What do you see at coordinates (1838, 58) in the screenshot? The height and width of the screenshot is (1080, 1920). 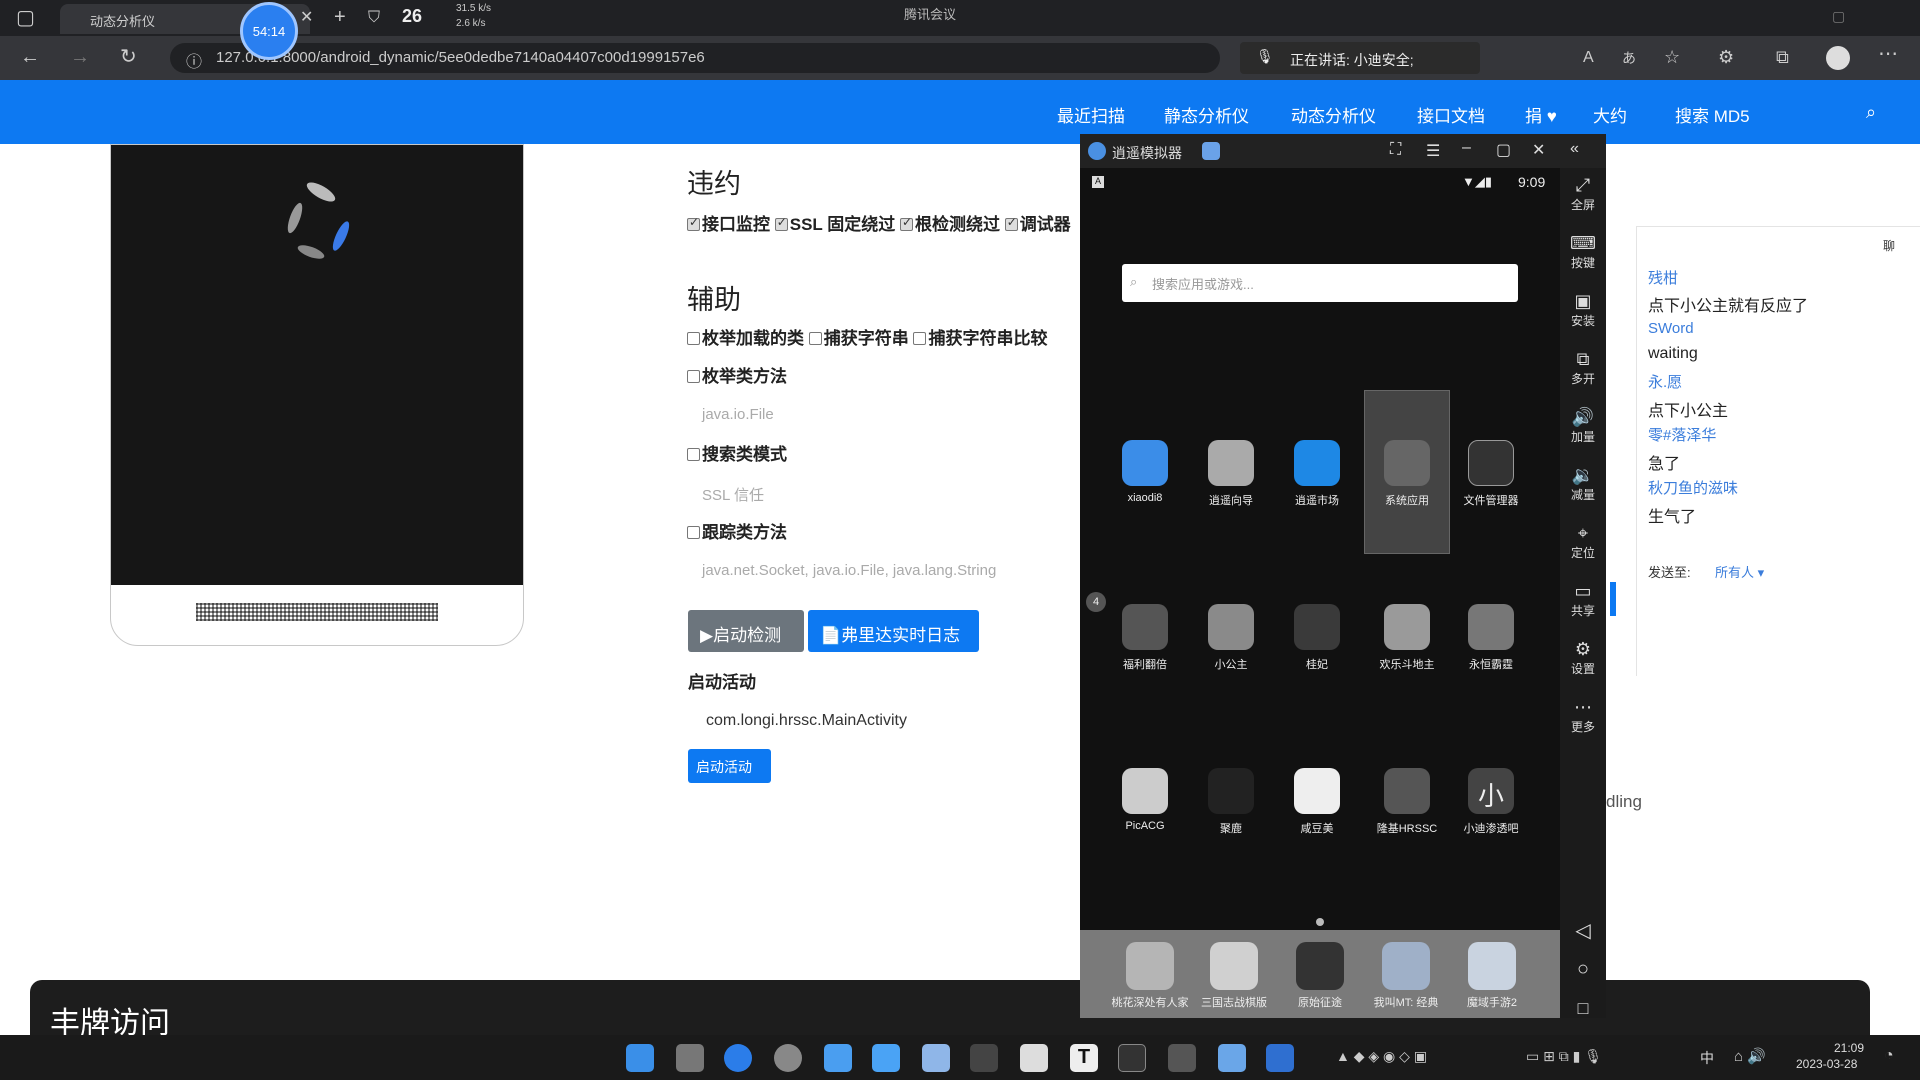 I see `avatar` at bounding box center [1838, 58].